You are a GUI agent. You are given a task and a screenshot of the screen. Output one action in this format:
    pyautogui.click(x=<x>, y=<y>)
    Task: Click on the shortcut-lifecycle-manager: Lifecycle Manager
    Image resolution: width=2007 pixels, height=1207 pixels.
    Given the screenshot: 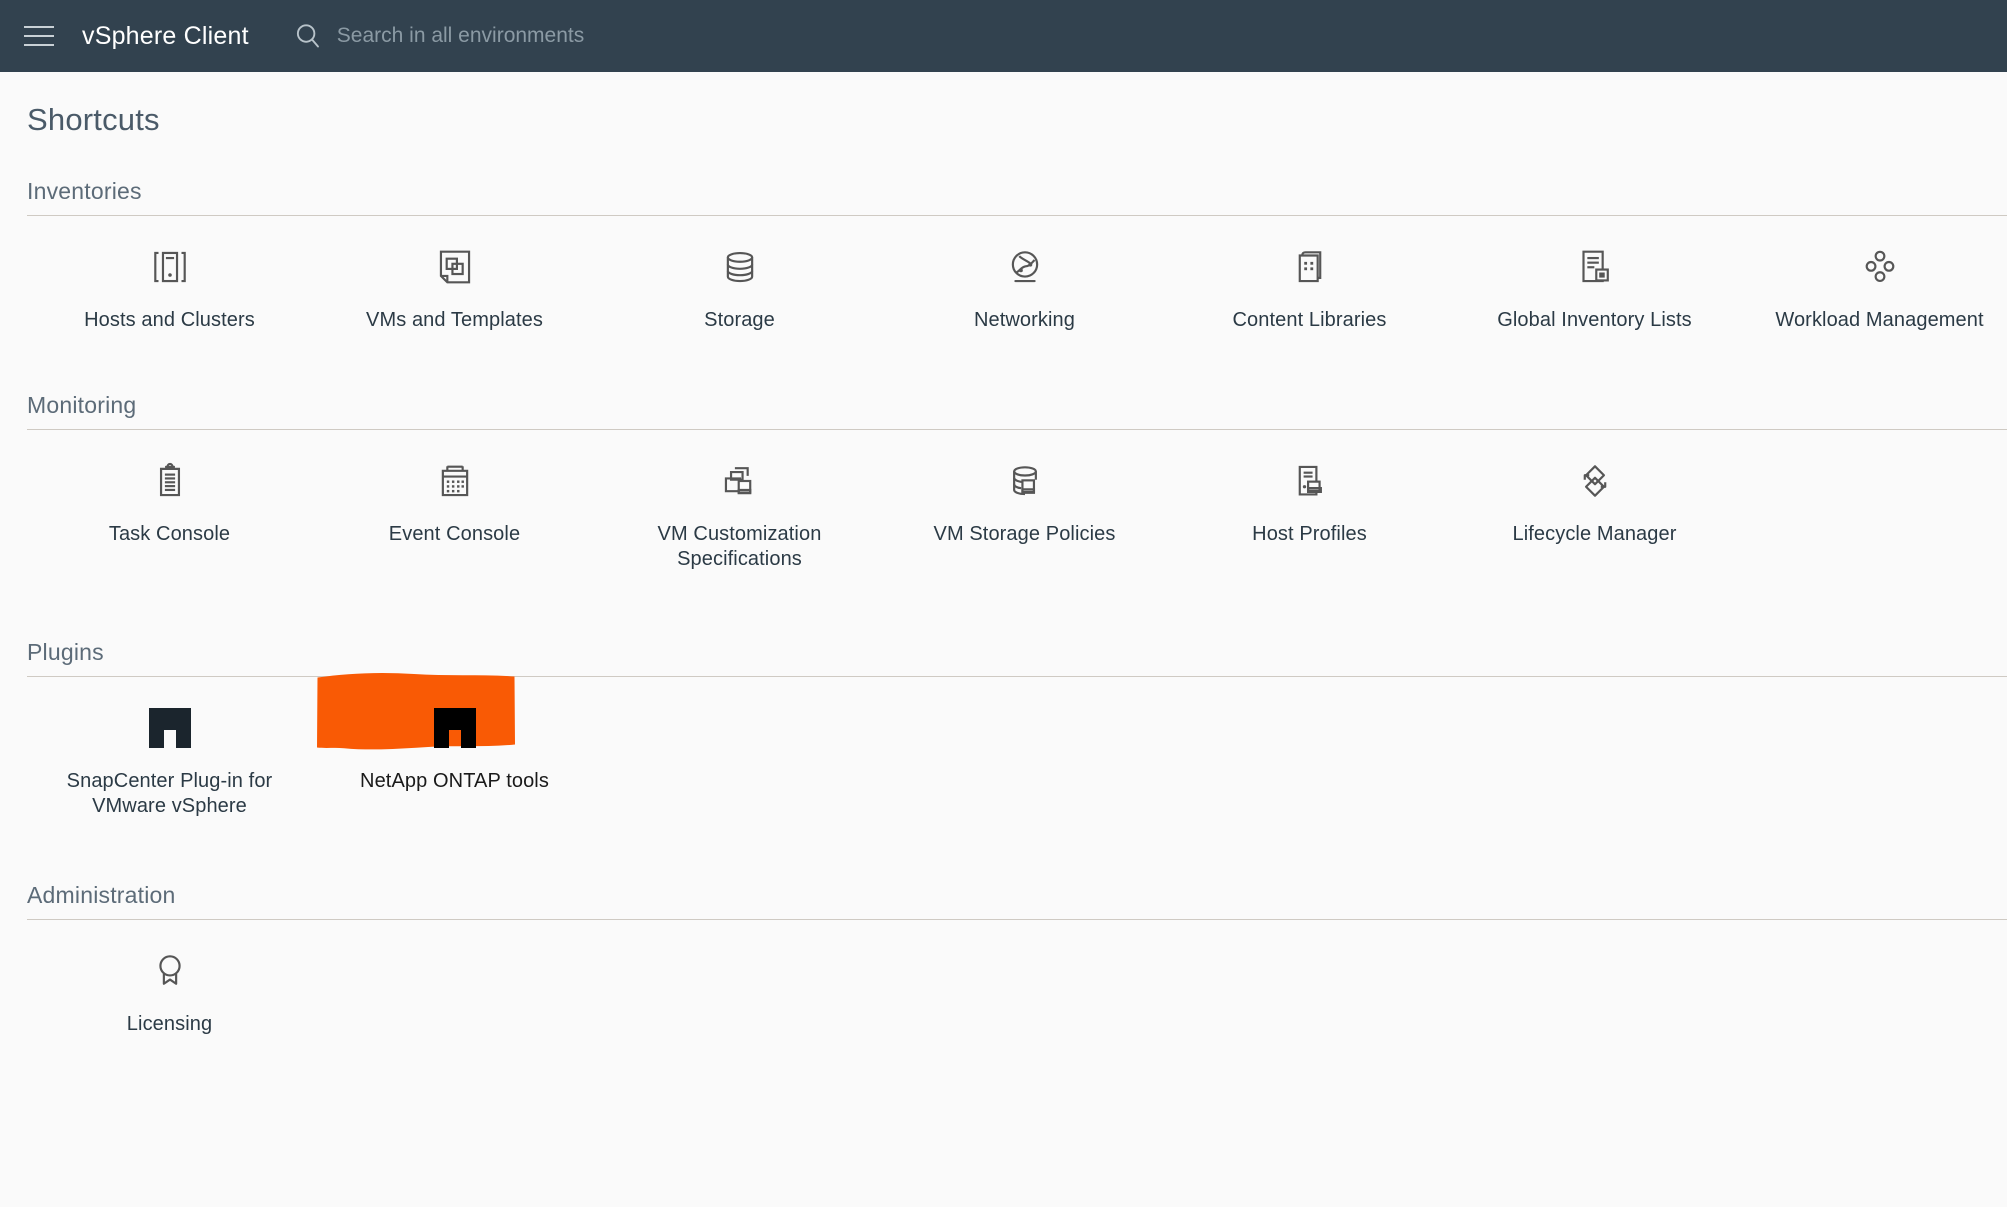 What is the action you would take?
    pyautogui.click(x=1594, y=502)
    